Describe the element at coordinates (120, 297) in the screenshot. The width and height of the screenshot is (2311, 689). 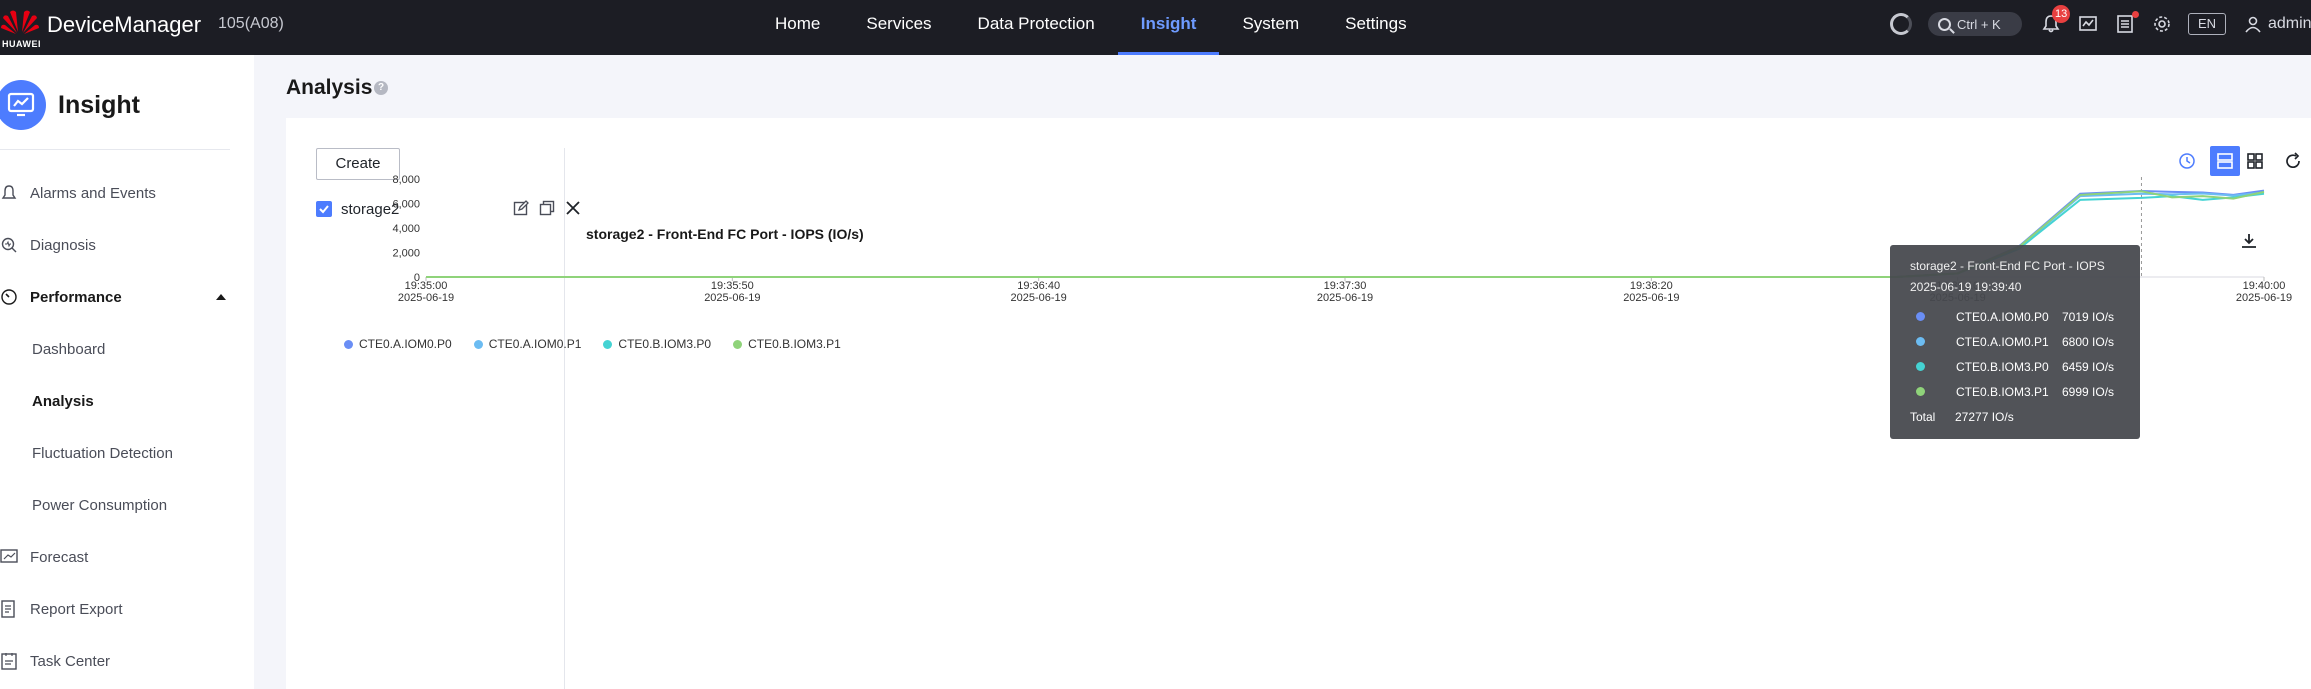
I see `sidebar-item-performance: Performance` at that location.